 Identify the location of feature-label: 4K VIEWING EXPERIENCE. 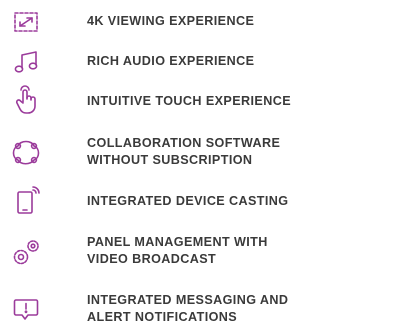
(171, 21).